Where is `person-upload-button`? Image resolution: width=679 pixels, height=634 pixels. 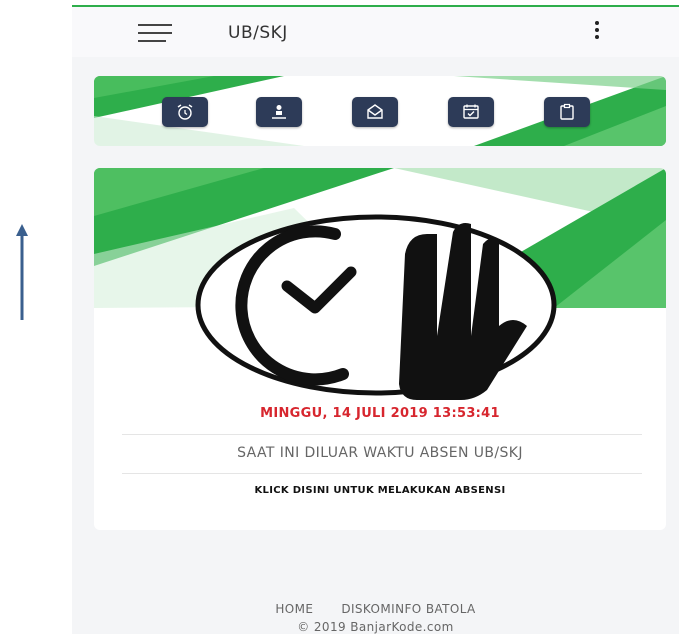
person-upload-button is located at coordinates (279, 112).